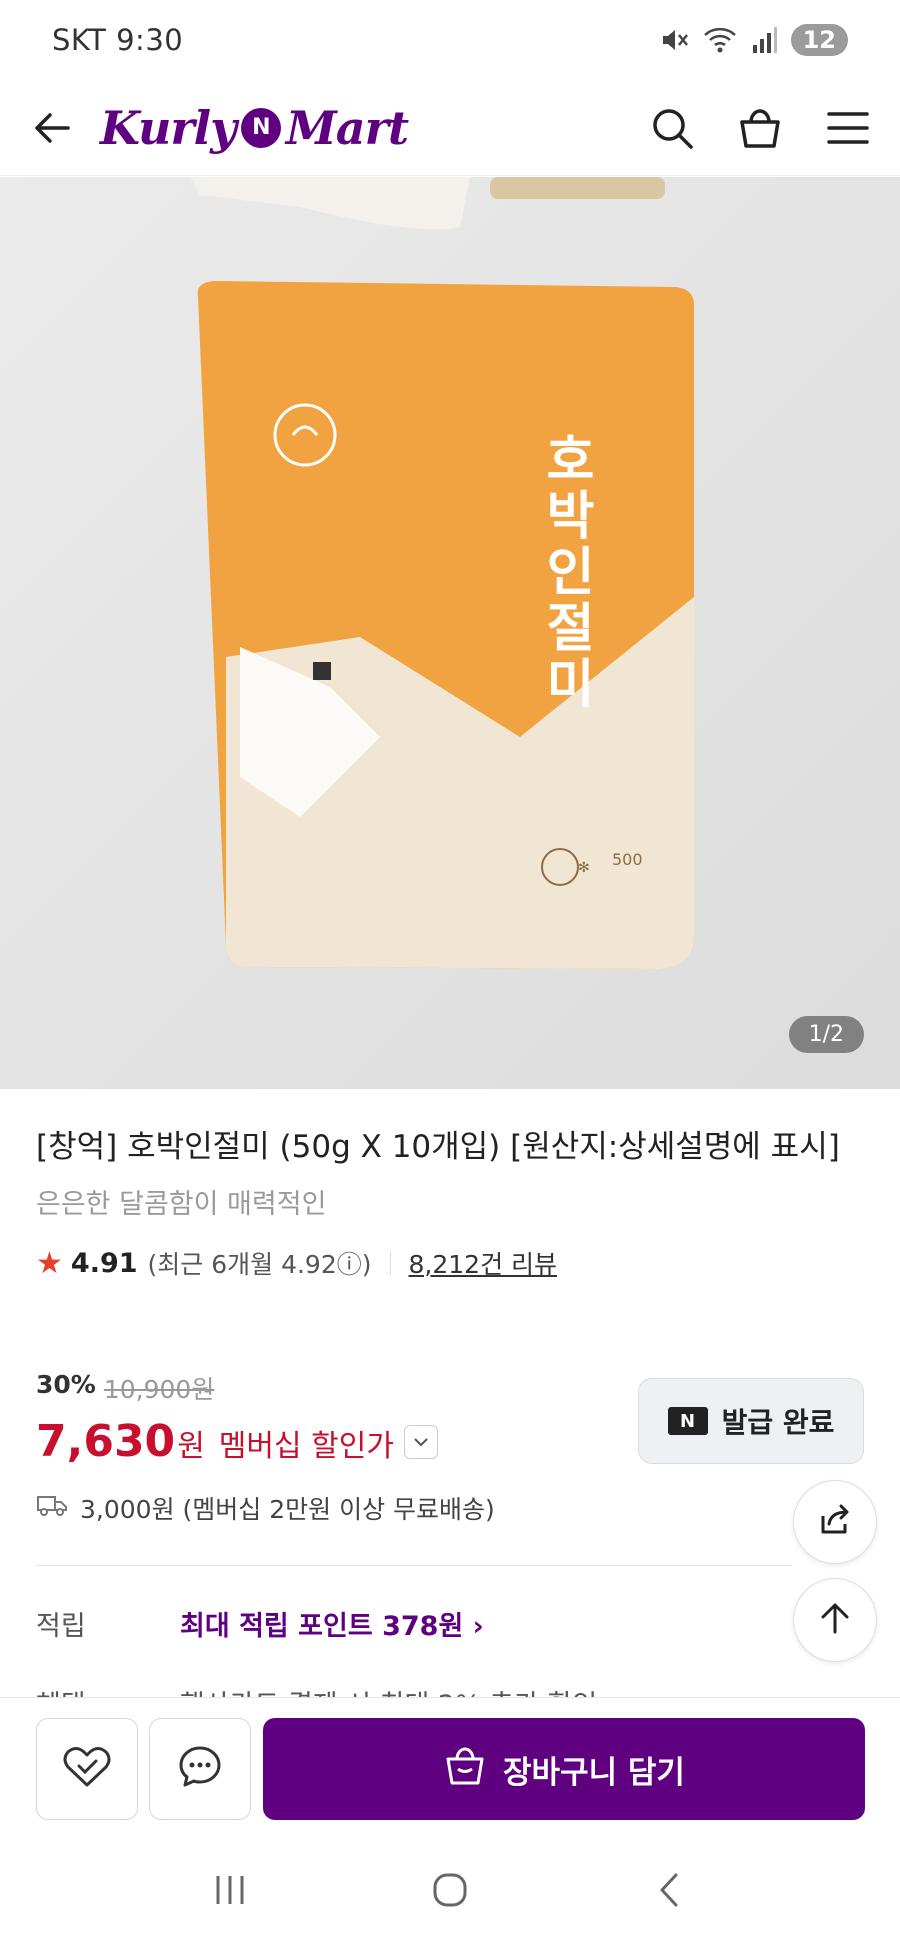 The height and width of the screenshot is (1950, 900). What do you see at coordinates (181, 1204) in the screenshot?
I see `product-subtitle: 은은한 달콤함이 매력적인` at bounding box center [181, 1204].